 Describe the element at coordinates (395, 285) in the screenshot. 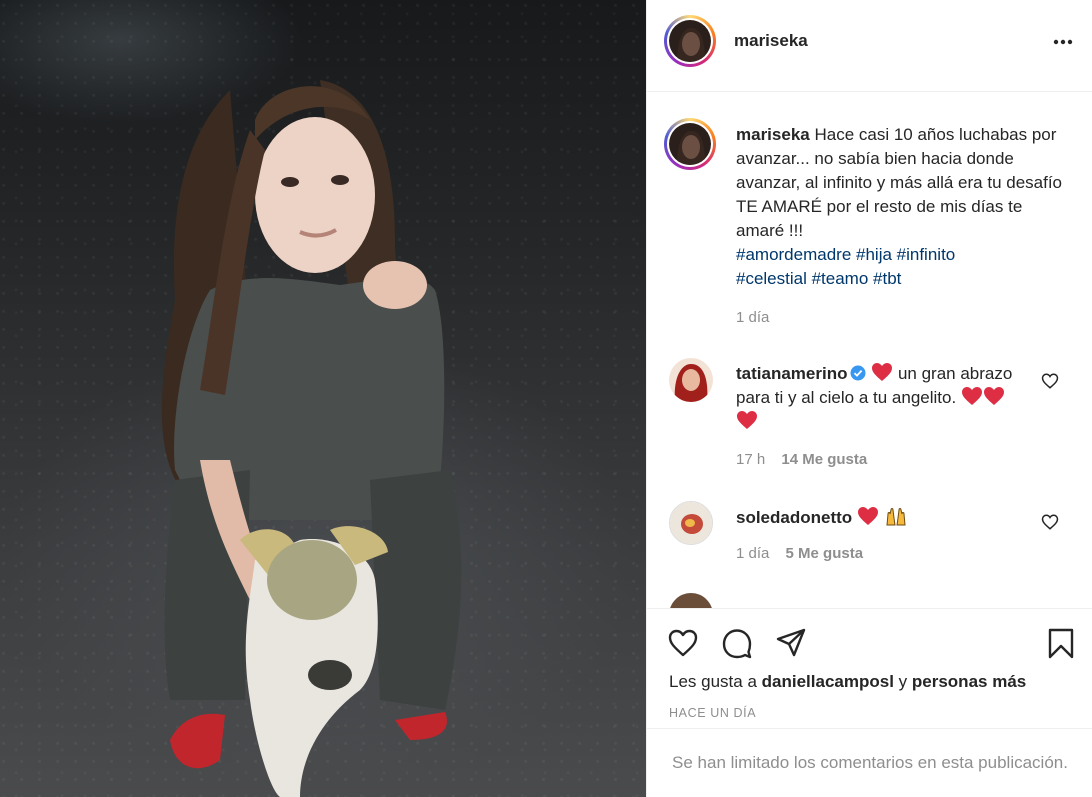

I see `shoulder` at that location.